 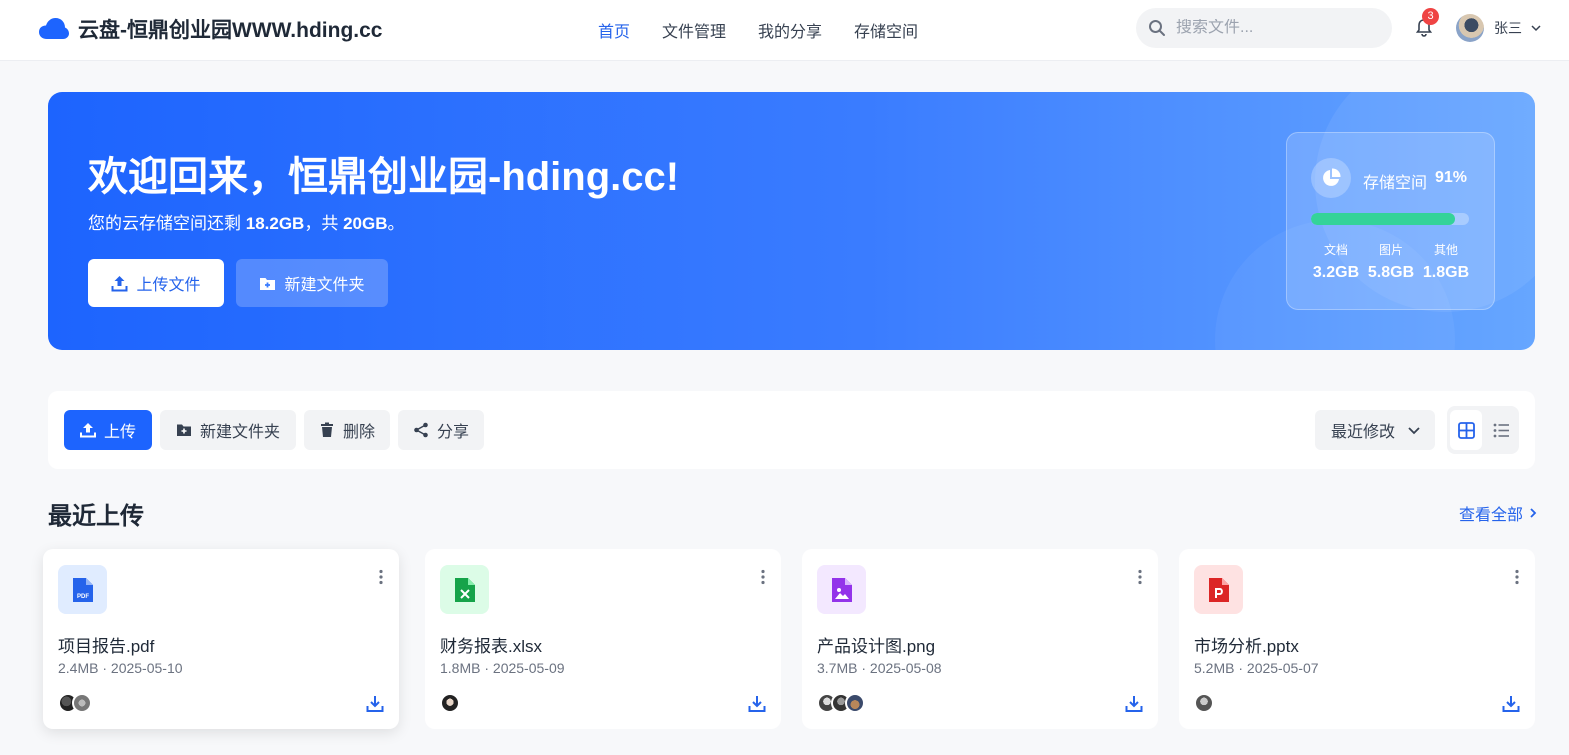 I want to click on notification-badge: 3, so click(x=1430, y=16).